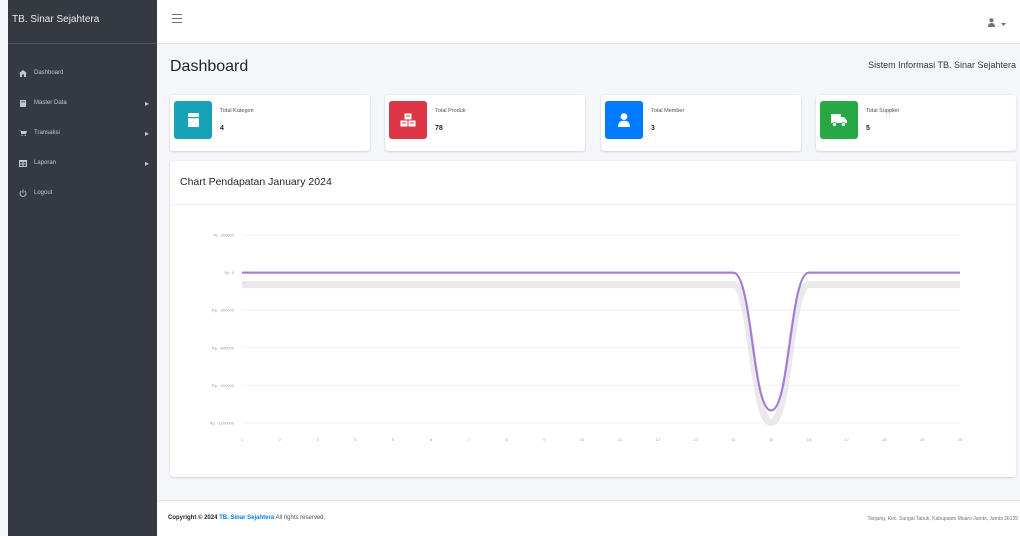 This screenshot has height=536, width=1020. I want to click on y-tick-label: Rp. -600000, so click(223, 347).